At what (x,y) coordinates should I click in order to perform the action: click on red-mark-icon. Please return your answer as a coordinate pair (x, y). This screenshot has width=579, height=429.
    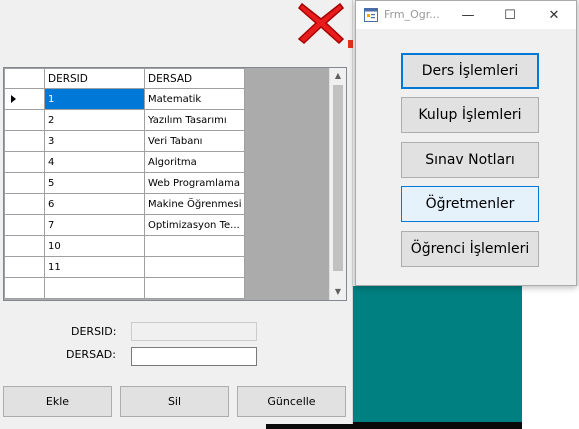
    Looking at the image, I should click on (350, 44).